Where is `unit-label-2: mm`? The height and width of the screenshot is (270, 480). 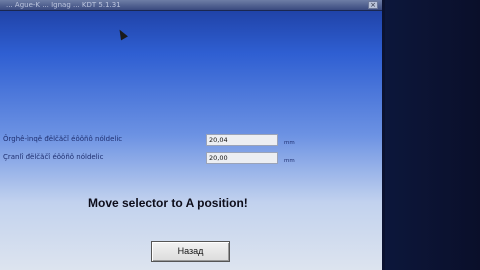
unit-label-2: mm is located at coordinates (289, 161).